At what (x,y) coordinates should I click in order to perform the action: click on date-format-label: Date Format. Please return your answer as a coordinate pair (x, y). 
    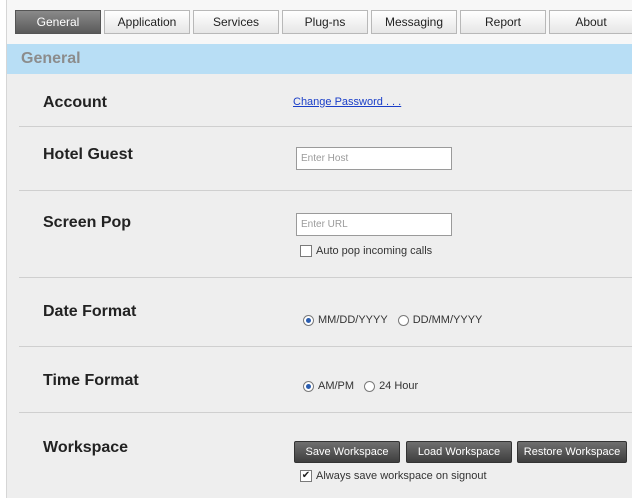
    Looking at the image, I should click on (90, 311).